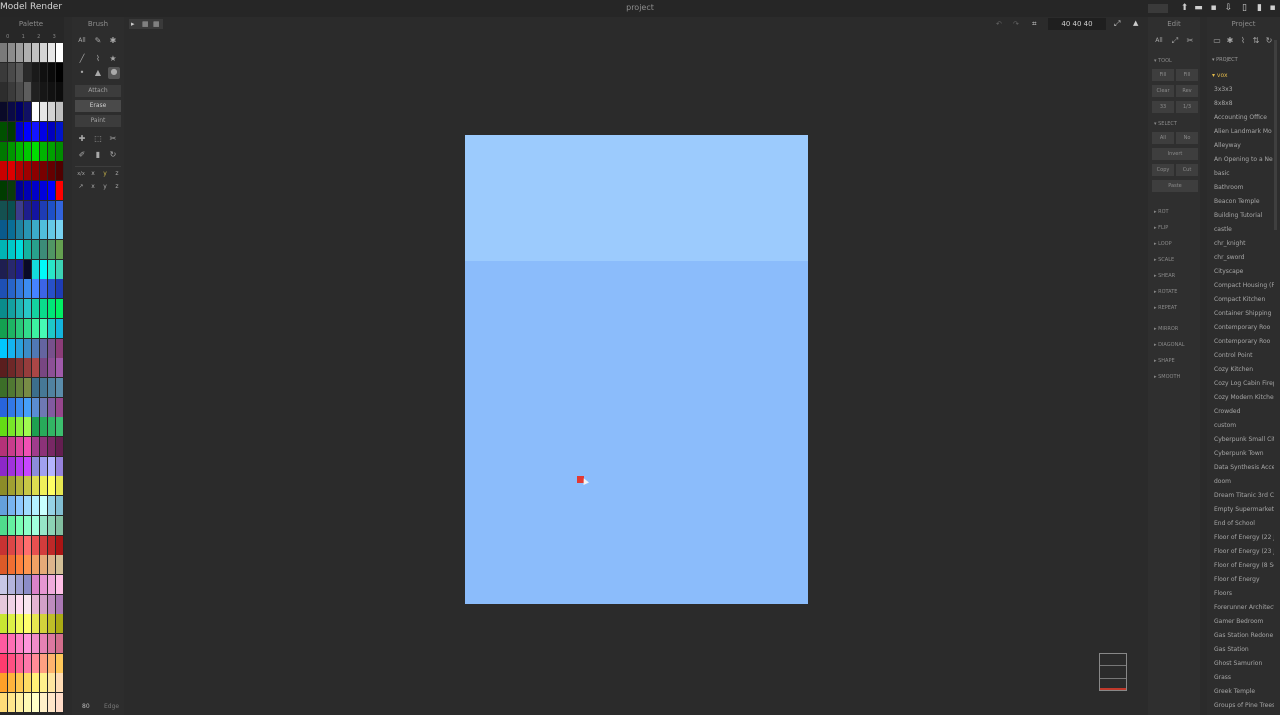  Describe the element at coordinates (1244, 355) in the screenshot. I see `project-list-item: Control Point` at that location.